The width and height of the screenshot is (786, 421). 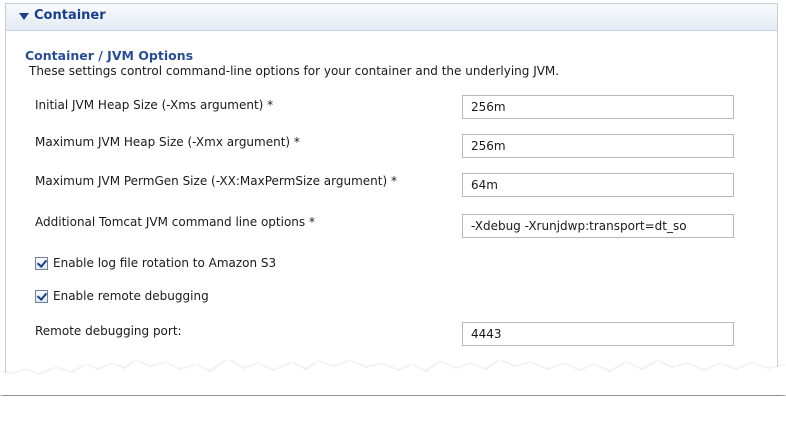 I want to click on section-title: Container, so click(x=70, y=15).